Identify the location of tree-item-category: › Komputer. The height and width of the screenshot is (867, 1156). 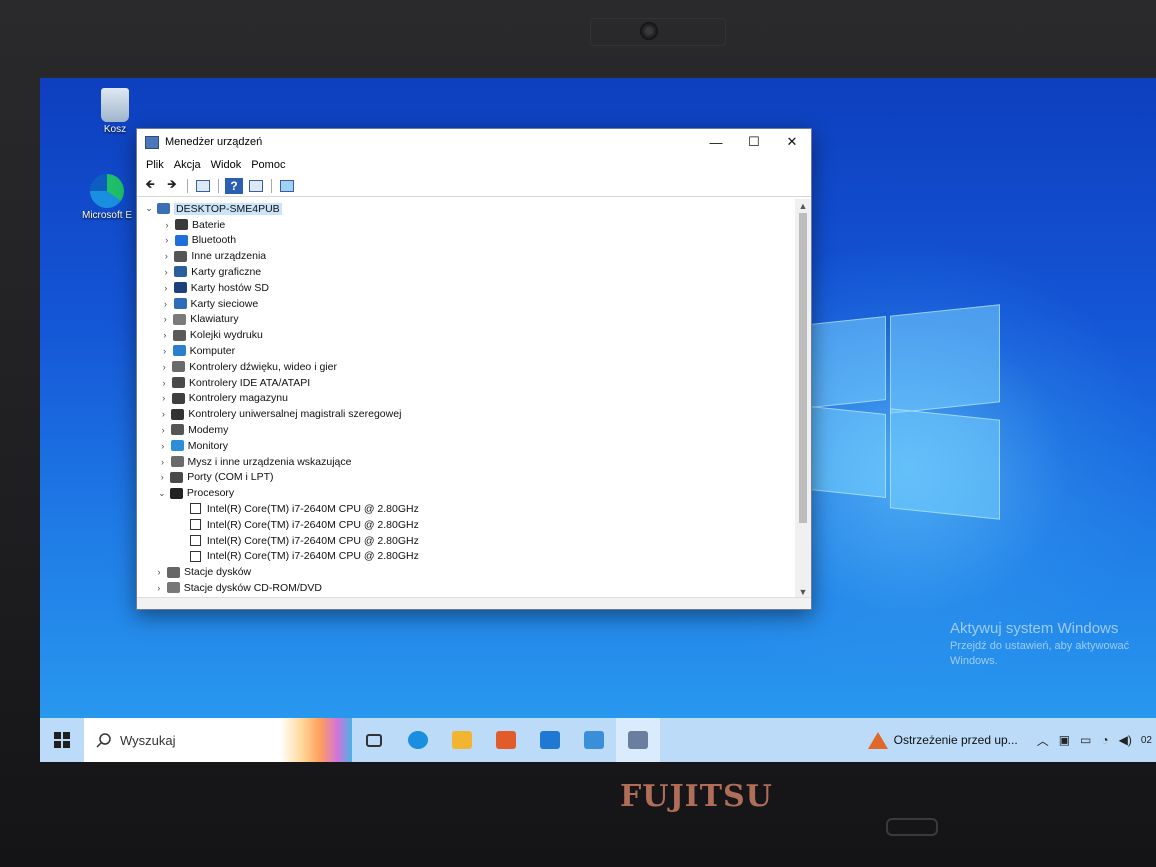
(197, 351).